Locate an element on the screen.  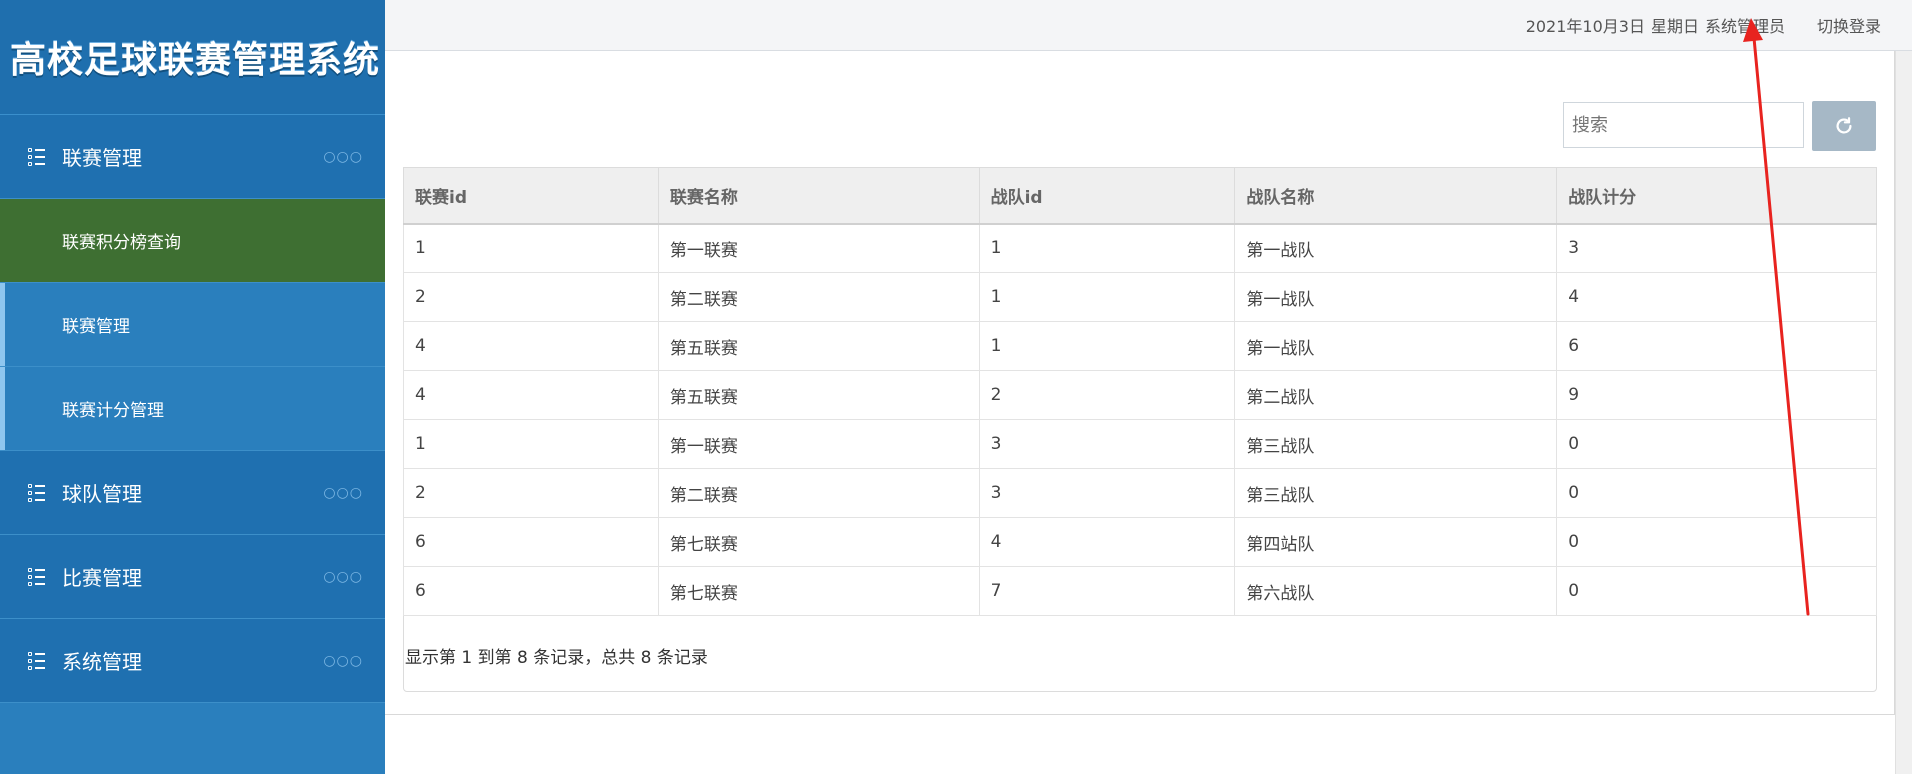
column-header: 战队id is located at coordinates (1107, 196).